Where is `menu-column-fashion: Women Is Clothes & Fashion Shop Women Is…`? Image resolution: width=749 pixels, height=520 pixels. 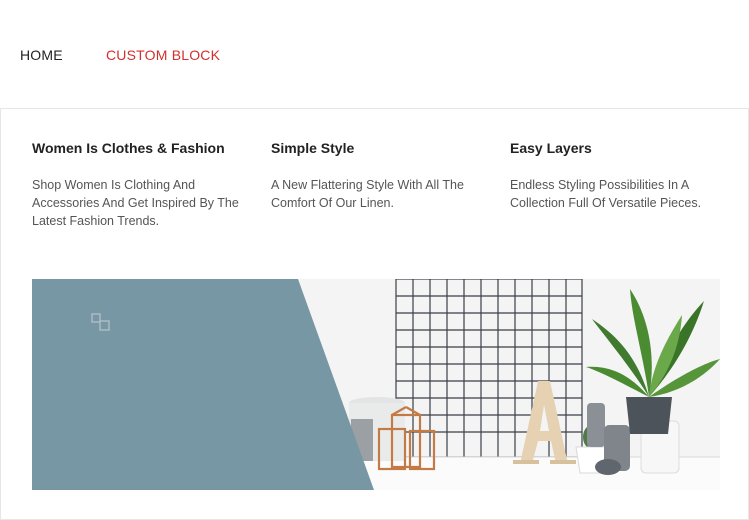
menu-column-fashion: Women Is Clothes & Fashion Shop Women Is… is located at coordinates (137, 184).